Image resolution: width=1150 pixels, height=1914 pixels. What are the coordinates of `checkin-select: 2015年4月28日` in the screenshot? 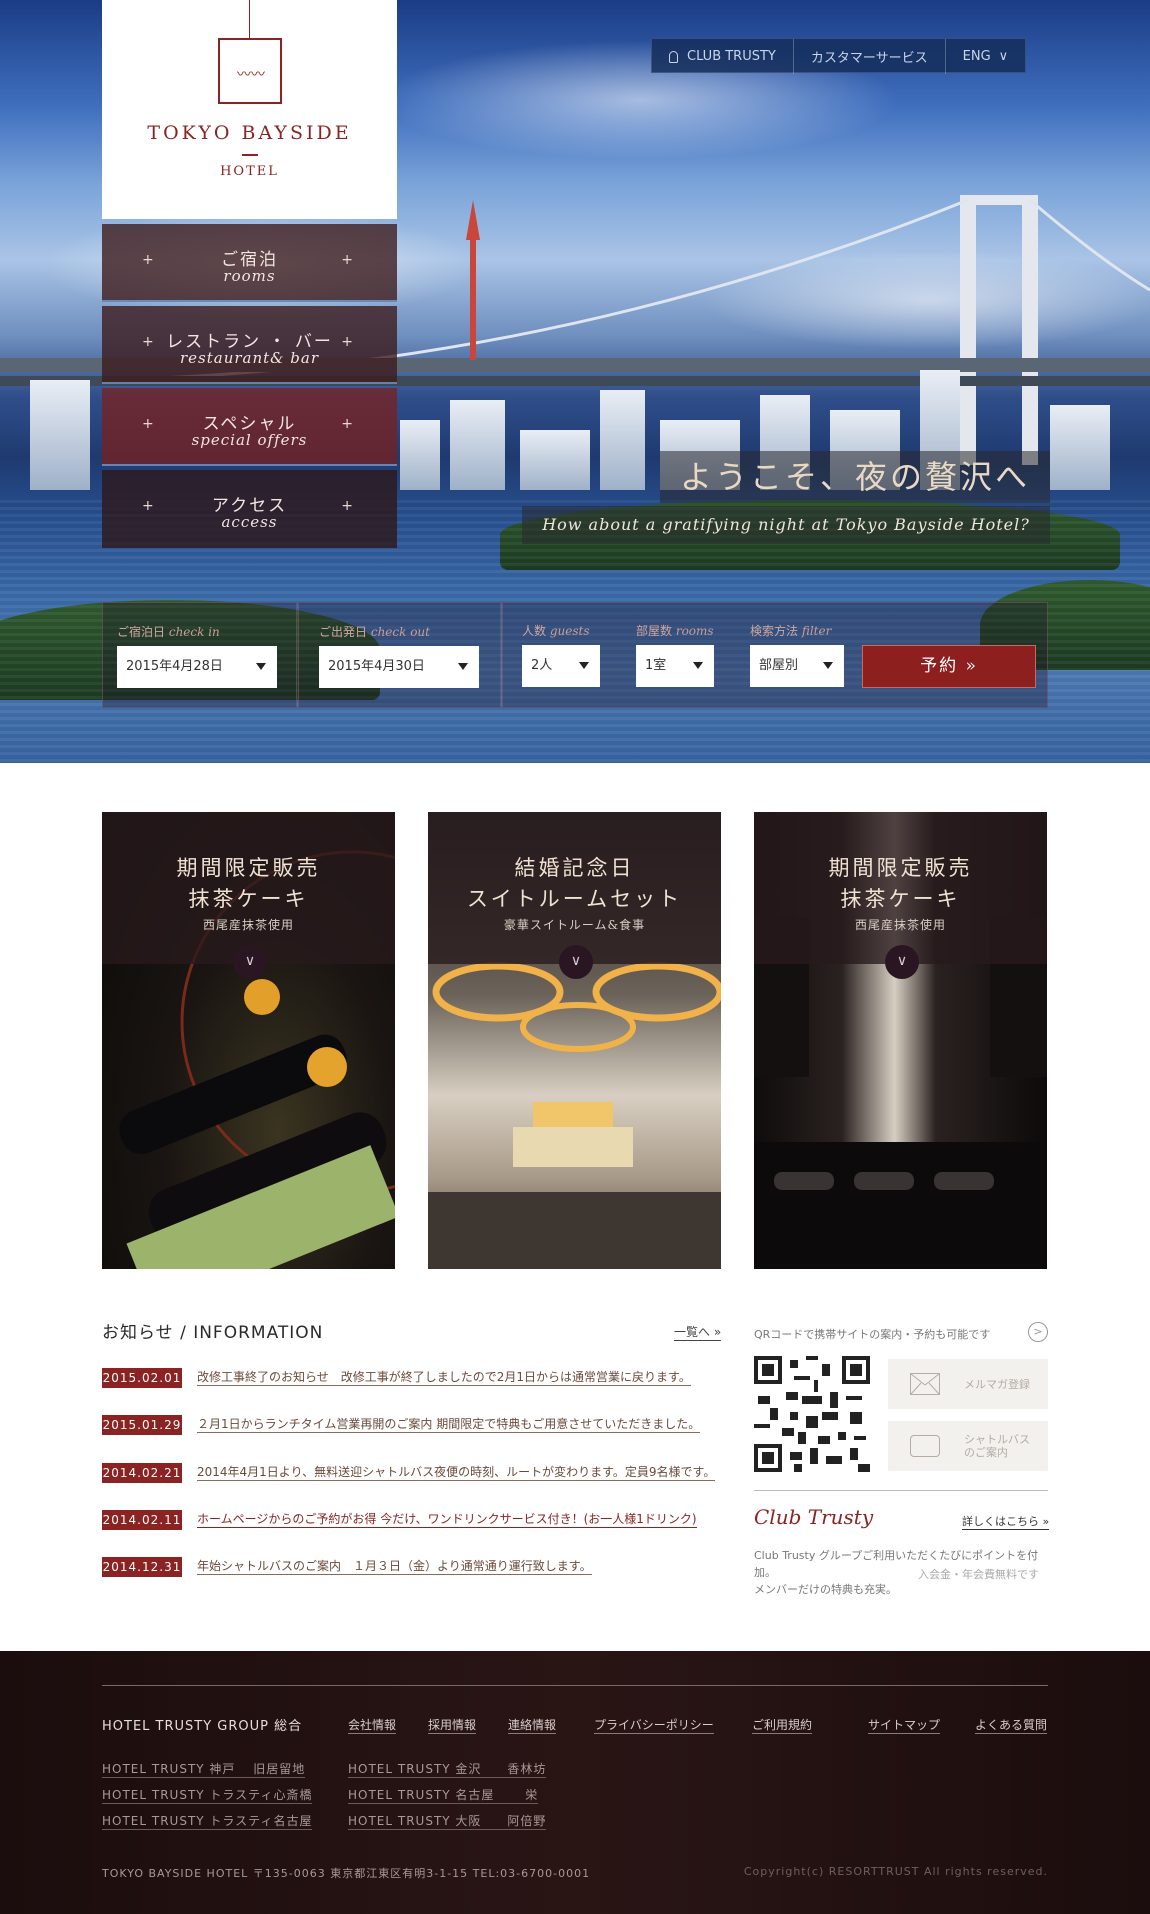 It's located at (197, 667).